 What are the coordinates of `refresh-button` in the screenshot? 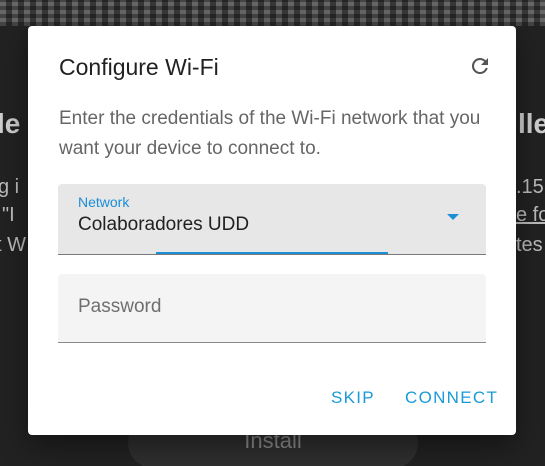 It's located at (480, 68).